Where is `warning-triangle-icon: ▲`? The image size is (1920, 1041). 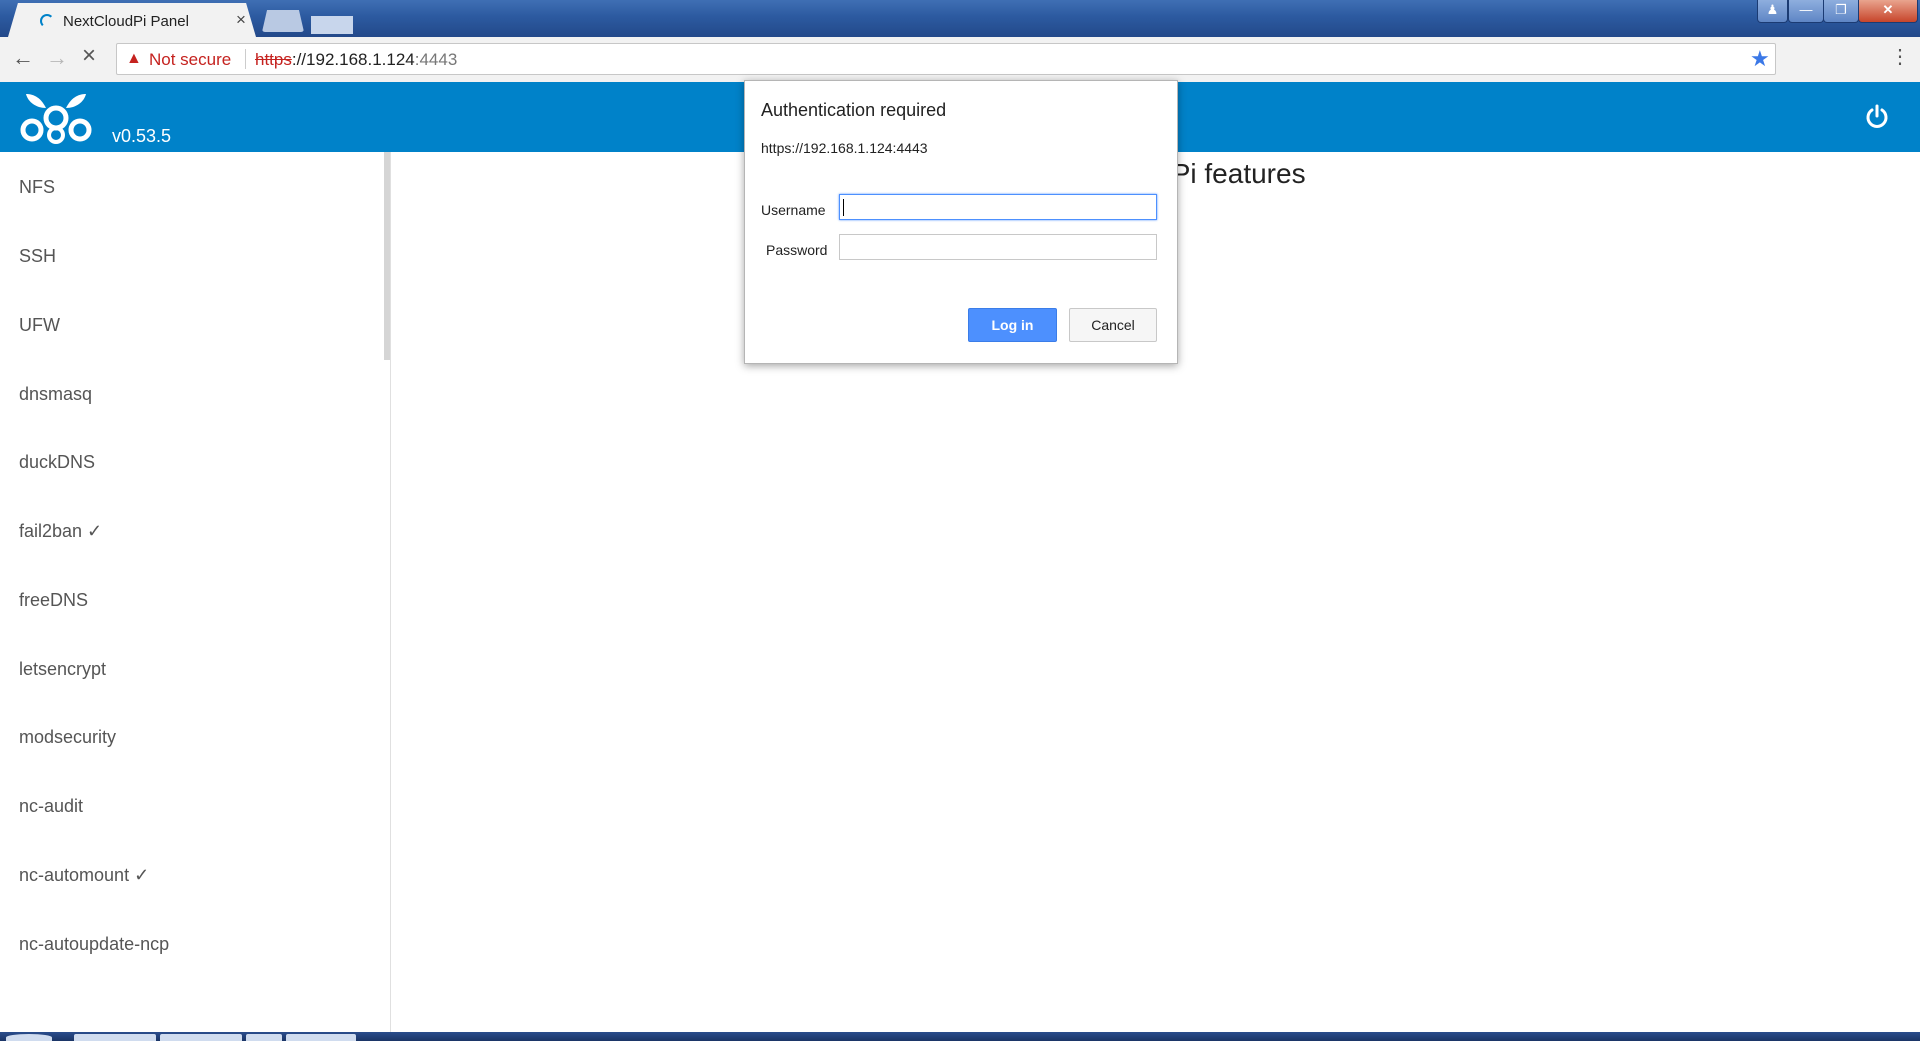 warning-triangle-icon: ▲ is located at coordinates (134, 59).